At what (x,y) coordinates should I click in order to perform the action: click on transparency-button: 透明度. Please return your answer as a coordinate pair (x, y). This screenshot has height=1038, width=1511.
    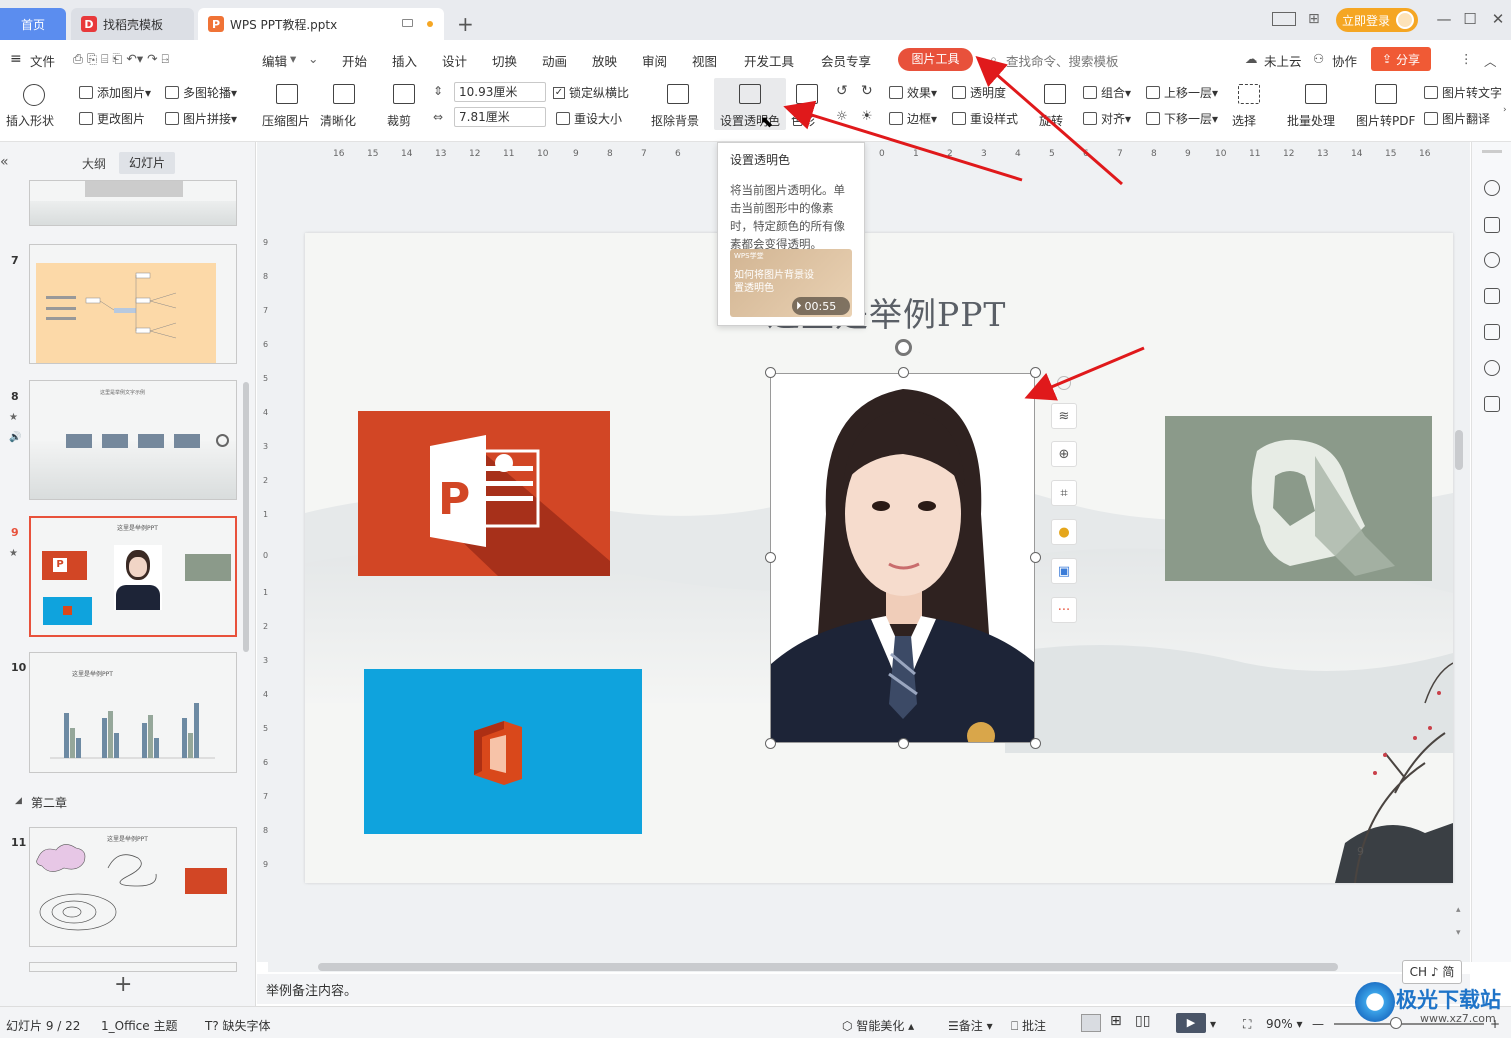
    Looking at the image, I should click on (979, 92).